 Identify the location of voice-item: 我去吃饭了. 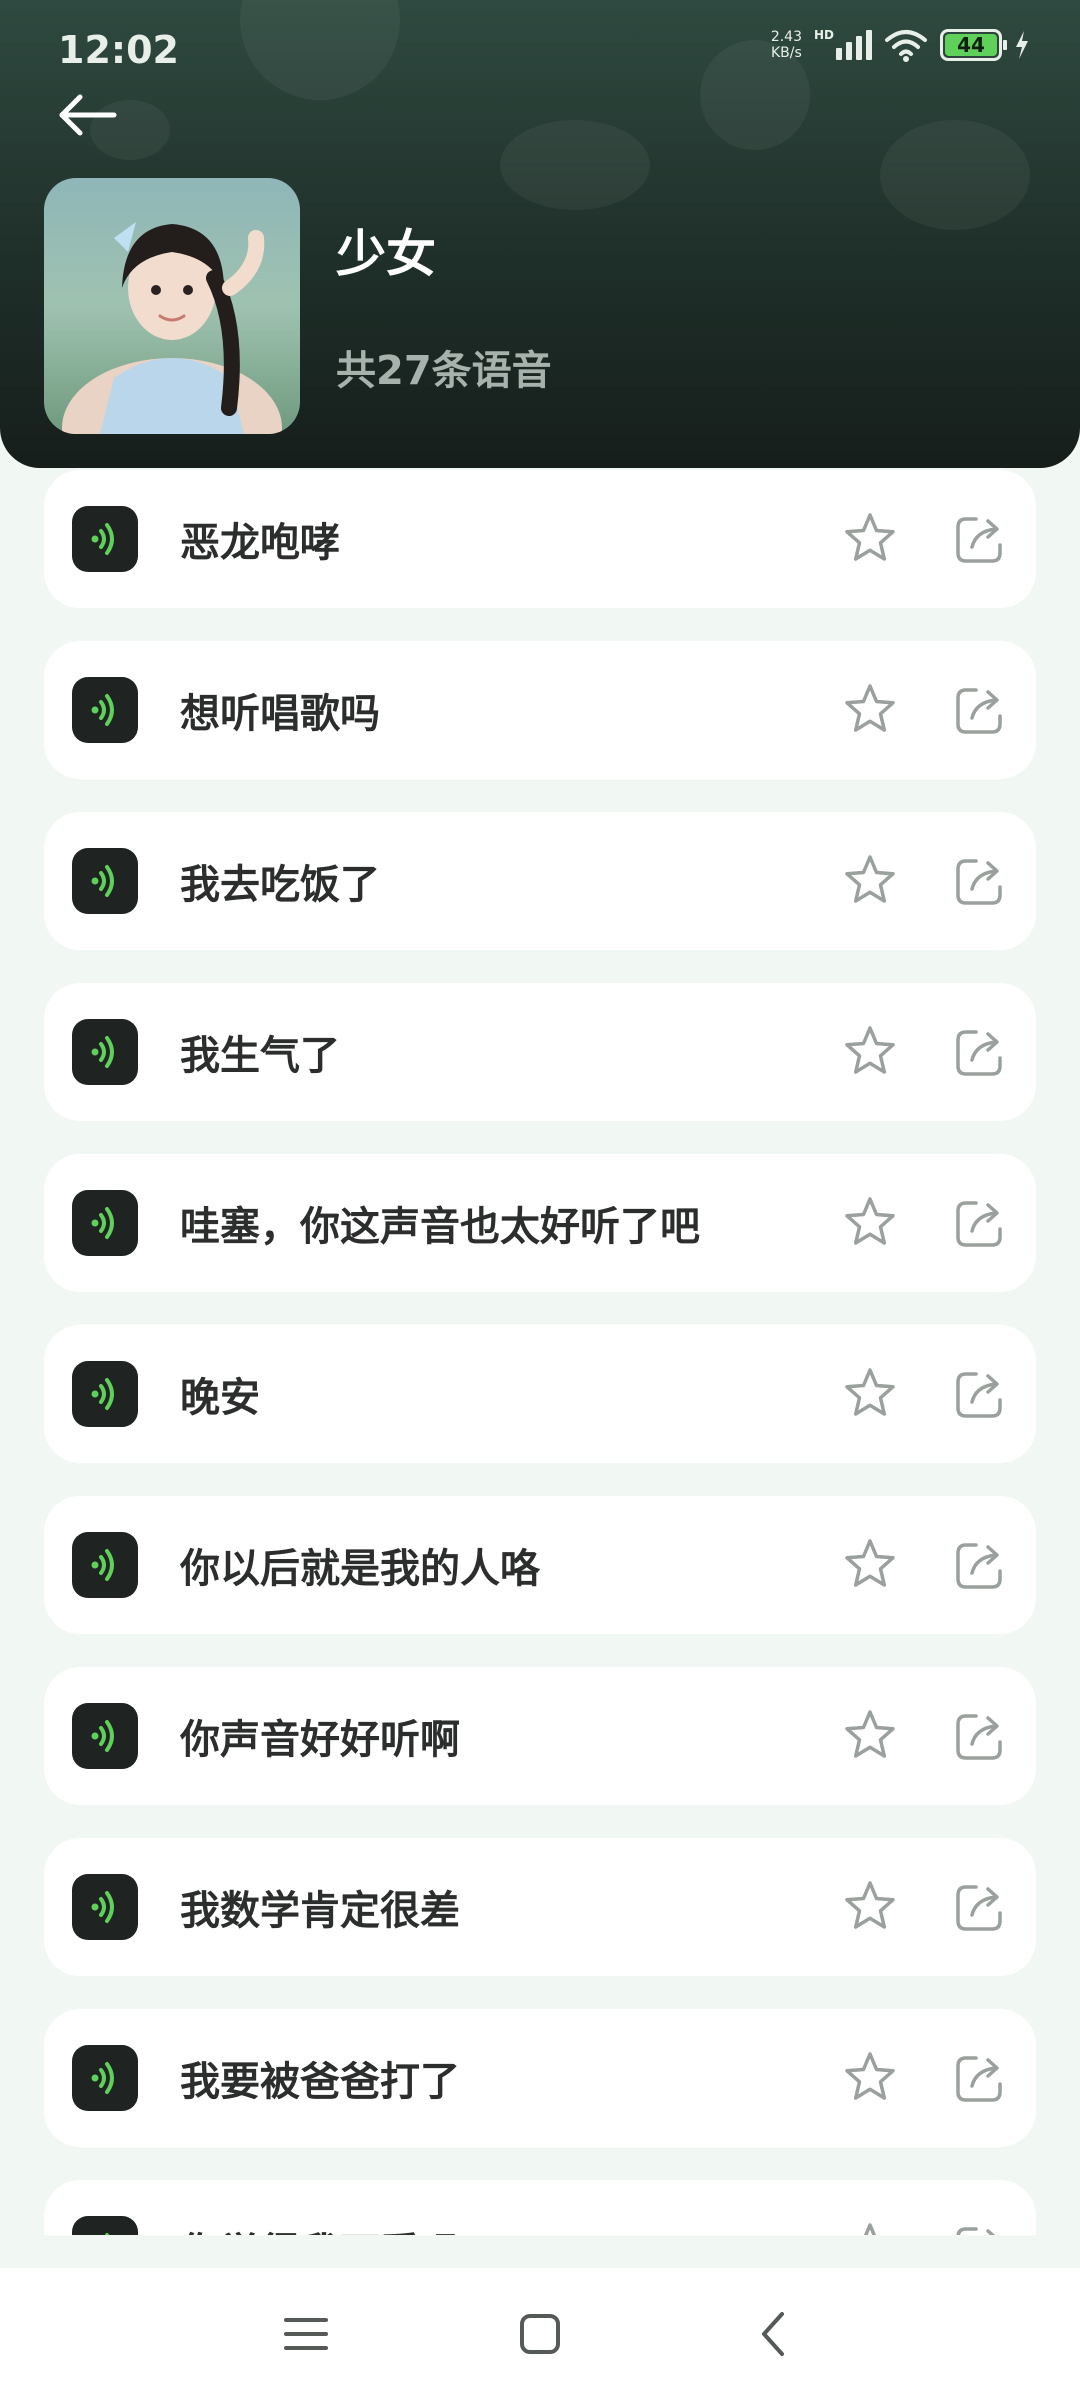
(540, 881).